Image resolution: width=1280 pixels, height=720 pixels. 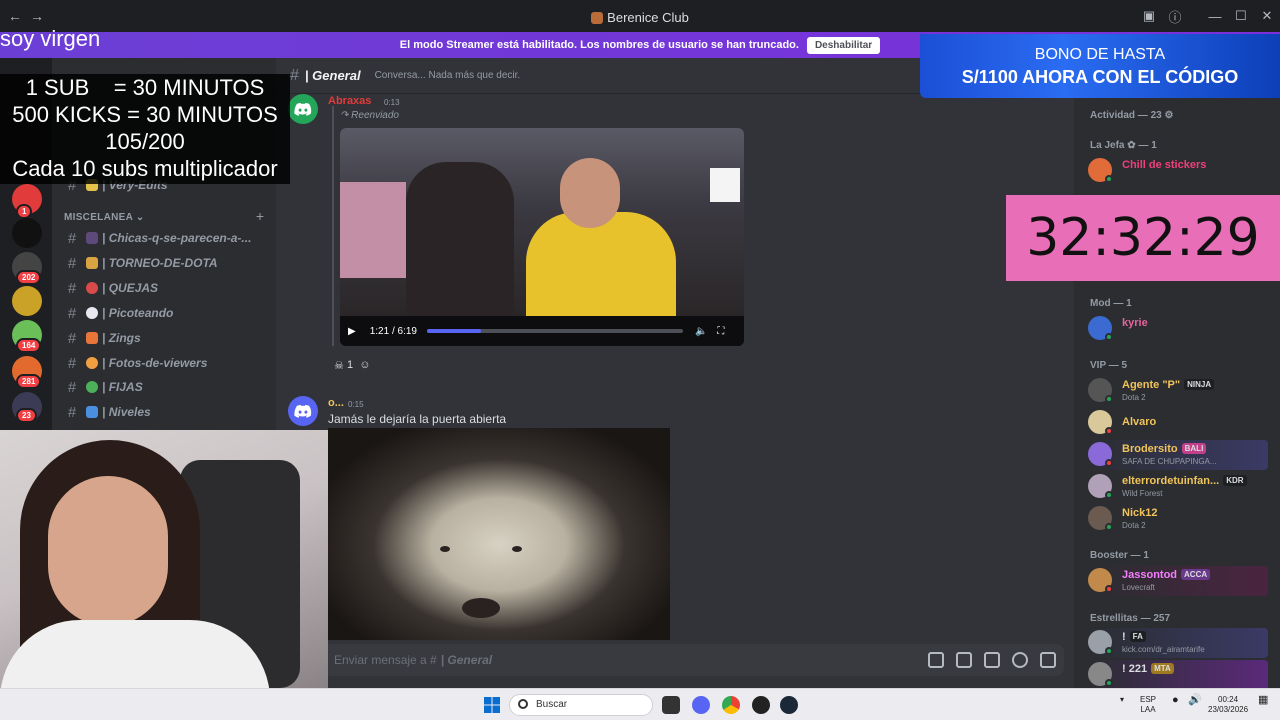 What do you see at coordinates (352, 365) in the screenshot?
I see `reaction-skull: ☠ 1 ☺` at bounding box center [352, 365].